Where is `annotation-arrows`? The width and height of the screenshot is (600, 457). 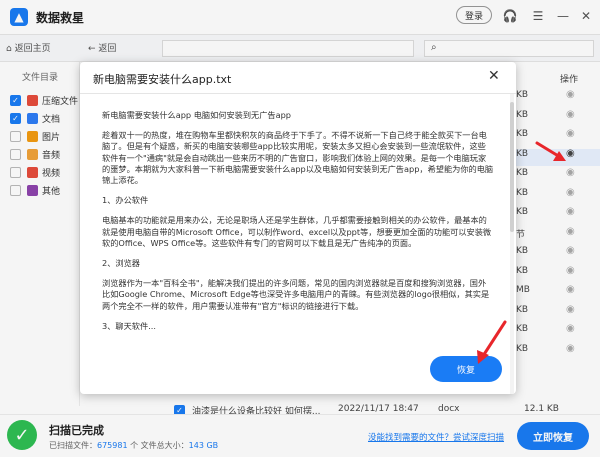
annotation-arrows is located at coordinates (521, 252).